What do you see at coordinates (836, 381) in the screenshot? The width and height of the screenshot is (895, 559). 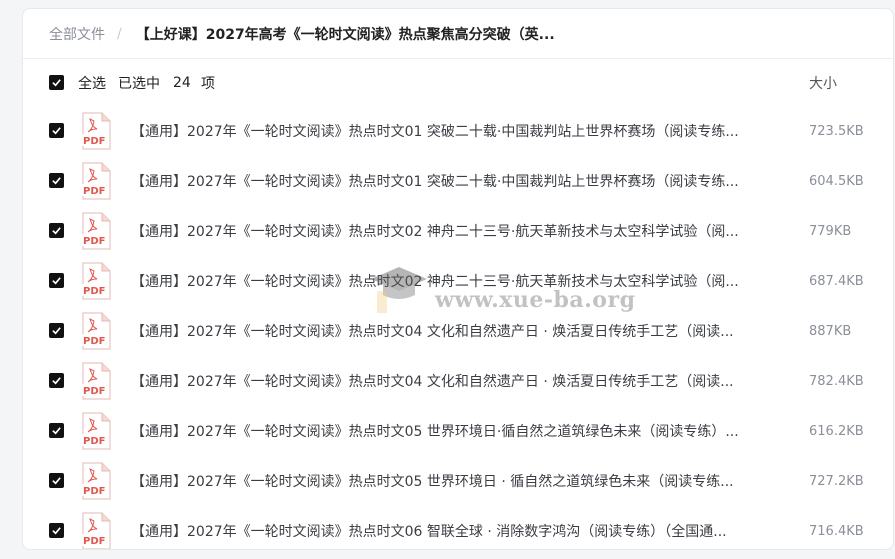 I see `file-size: 782.4KB` at bounding box center [836, 381].